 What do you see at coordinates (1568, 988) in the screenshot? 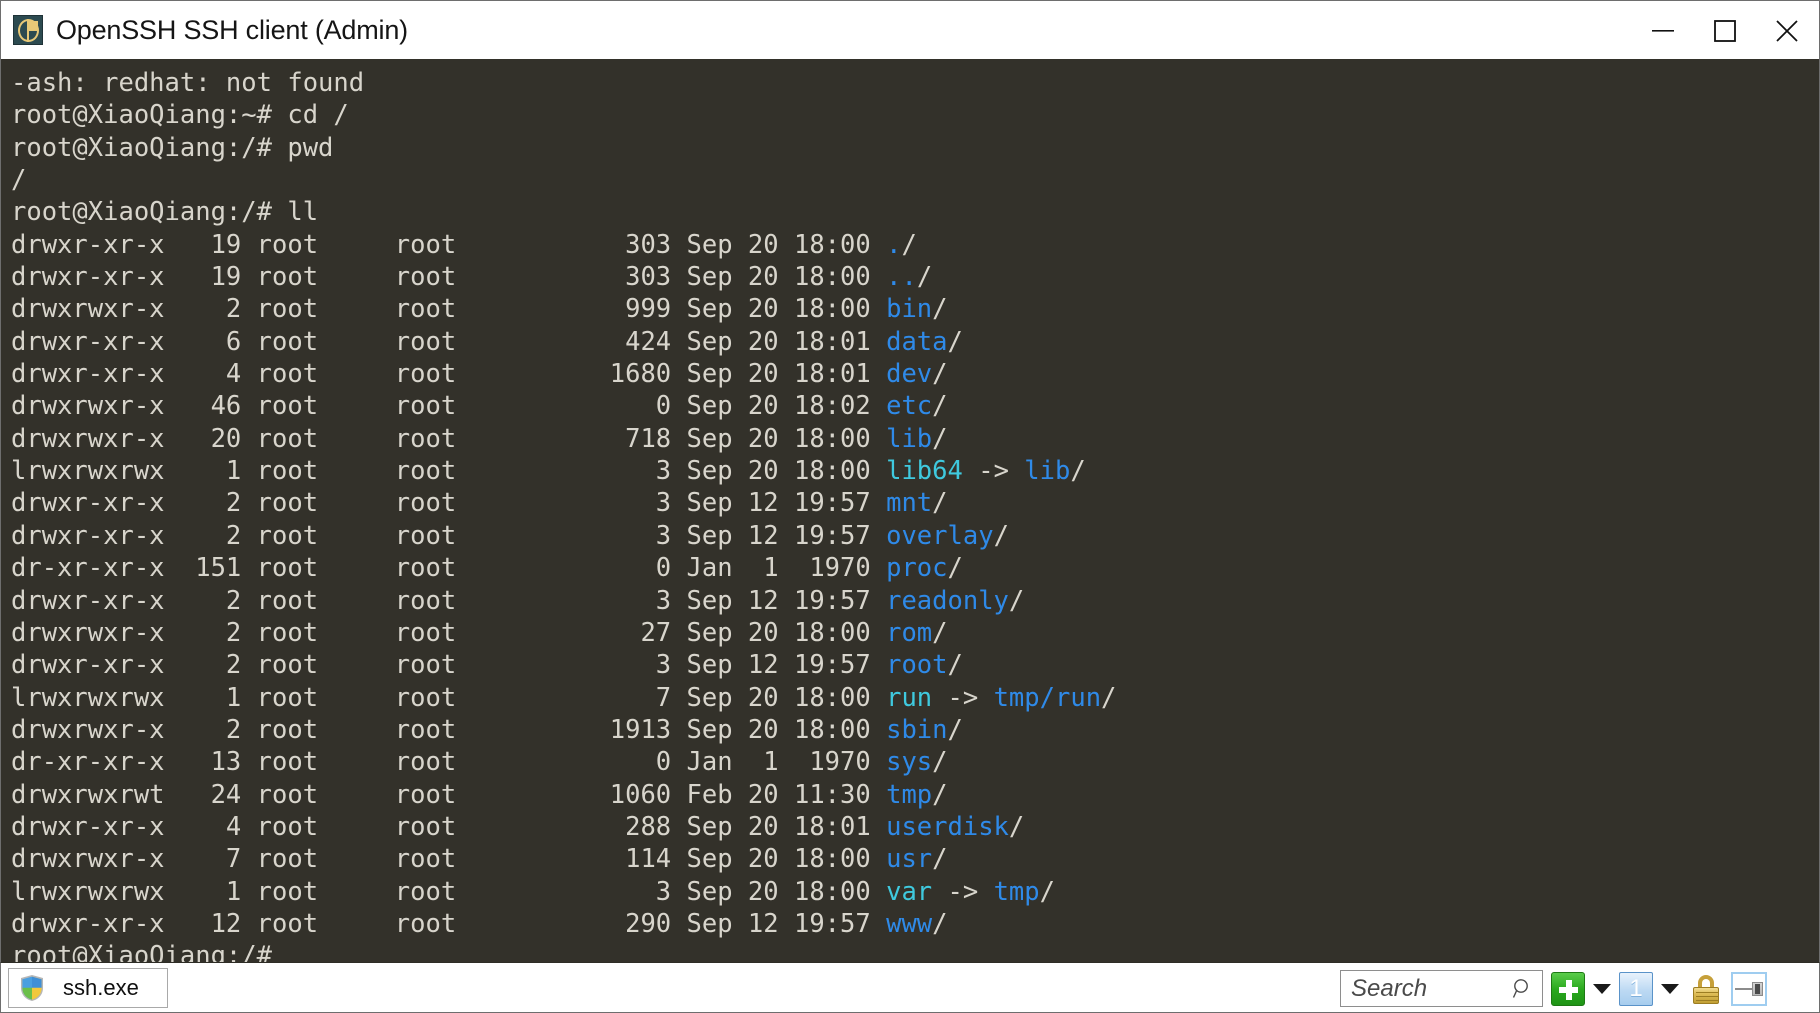
I see `new-session-button` at bounding box center [1568, 988].